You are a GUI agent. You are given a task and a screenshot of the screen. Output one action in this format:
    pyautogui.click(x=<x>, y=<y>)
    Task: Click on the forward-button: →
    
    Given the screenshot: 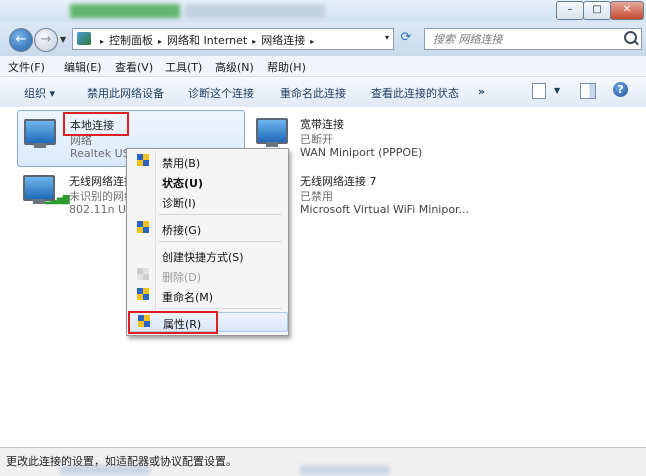 What is the action you would take?
    pyautogui.click(x=46, y=40)
    